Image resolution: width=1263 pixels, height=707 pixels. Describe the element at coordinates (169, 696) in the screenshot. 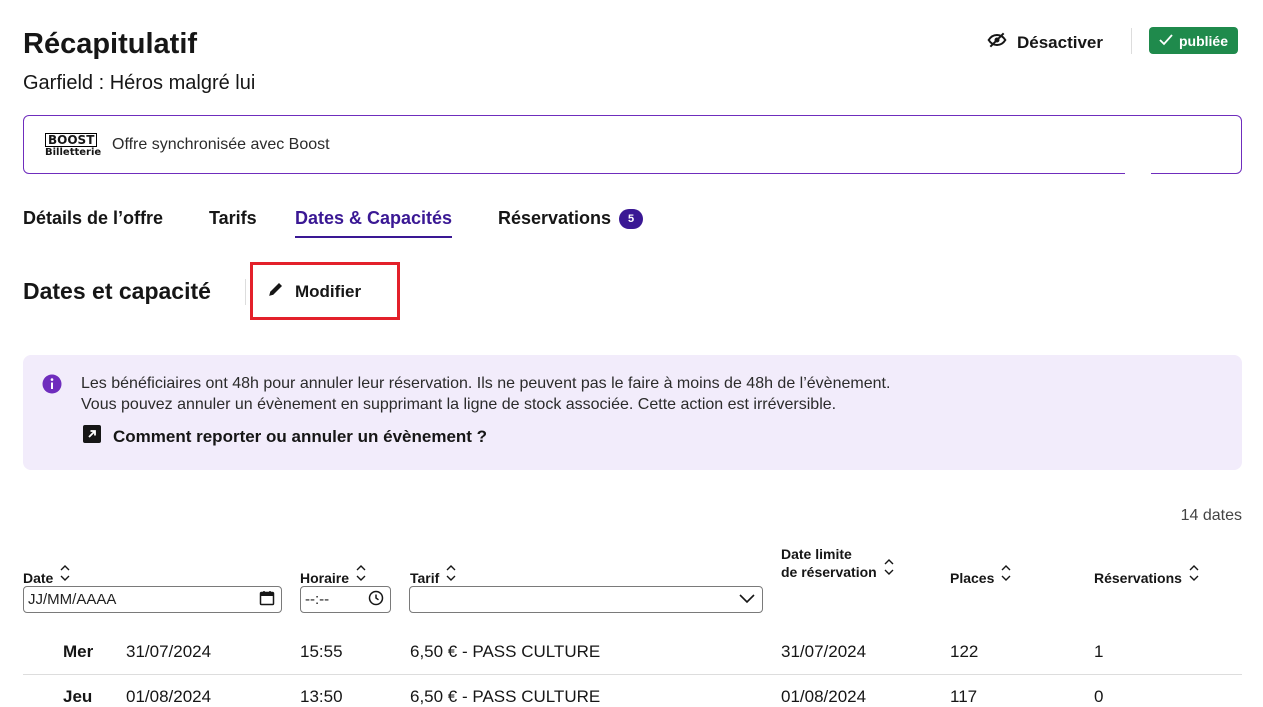

I see `row-date: 01/08/2024` at that location.